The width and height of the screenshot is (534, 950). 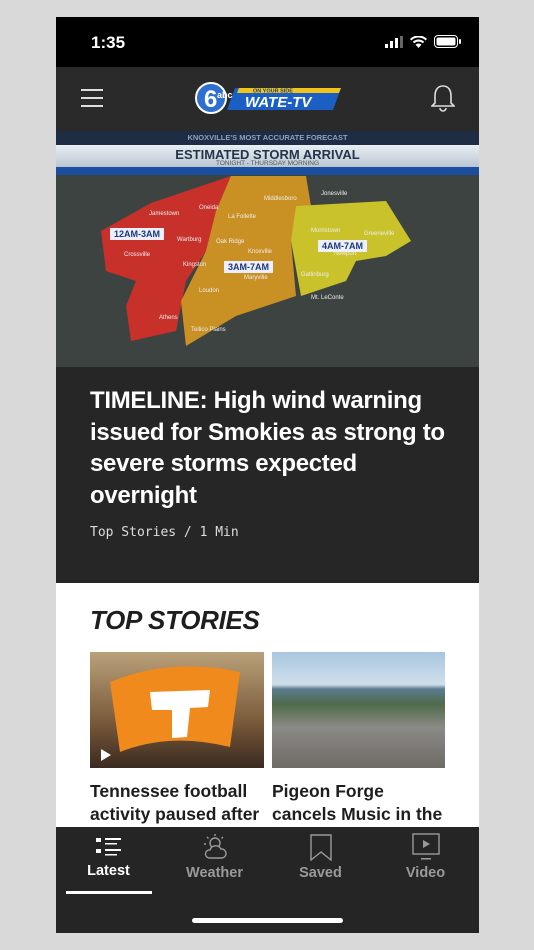 I want to click on signal-icon, so click(x=394, y=41).